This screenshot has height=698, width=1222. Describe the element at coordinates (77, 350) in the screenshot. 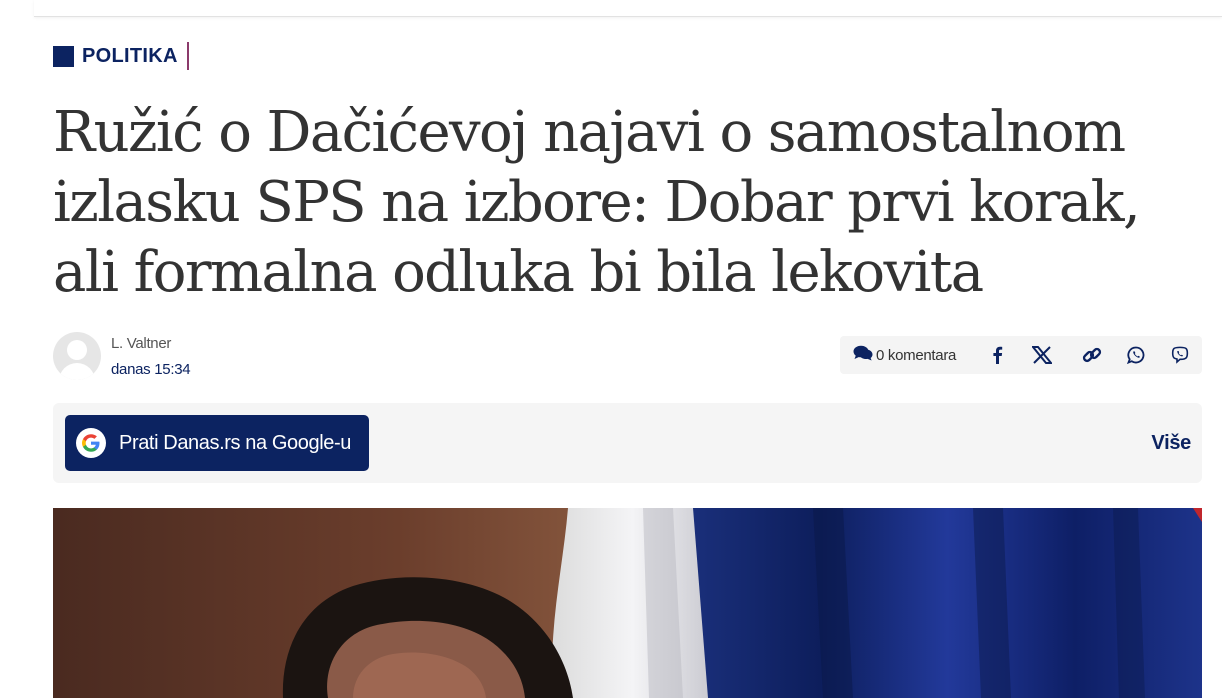

I see `avatar-head-shape` at that location.